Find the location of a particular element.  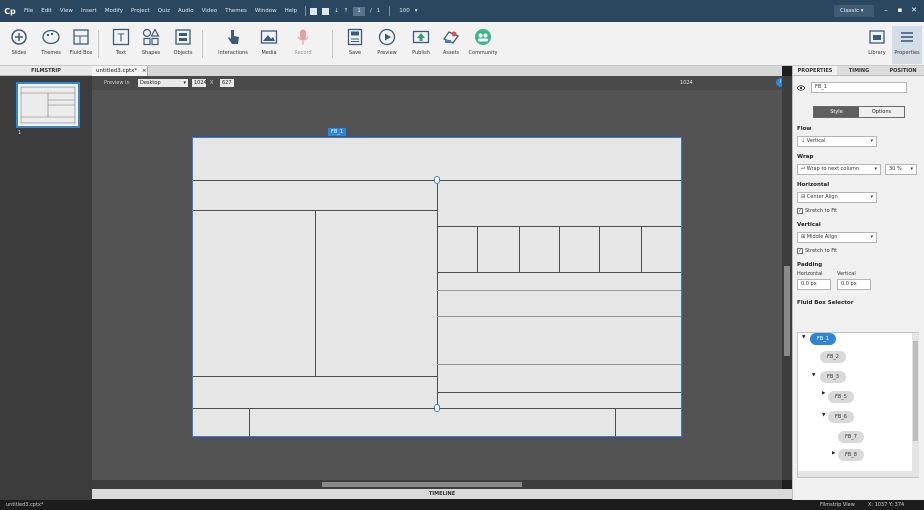

timeline-bar: TIMELINE is located at coordinates (442, 494).